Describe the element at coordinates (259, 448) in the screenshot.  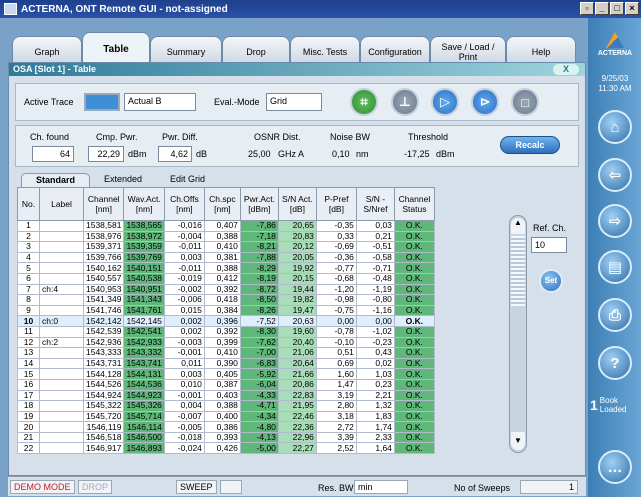
I see `table-cell: -5,00` at that location.